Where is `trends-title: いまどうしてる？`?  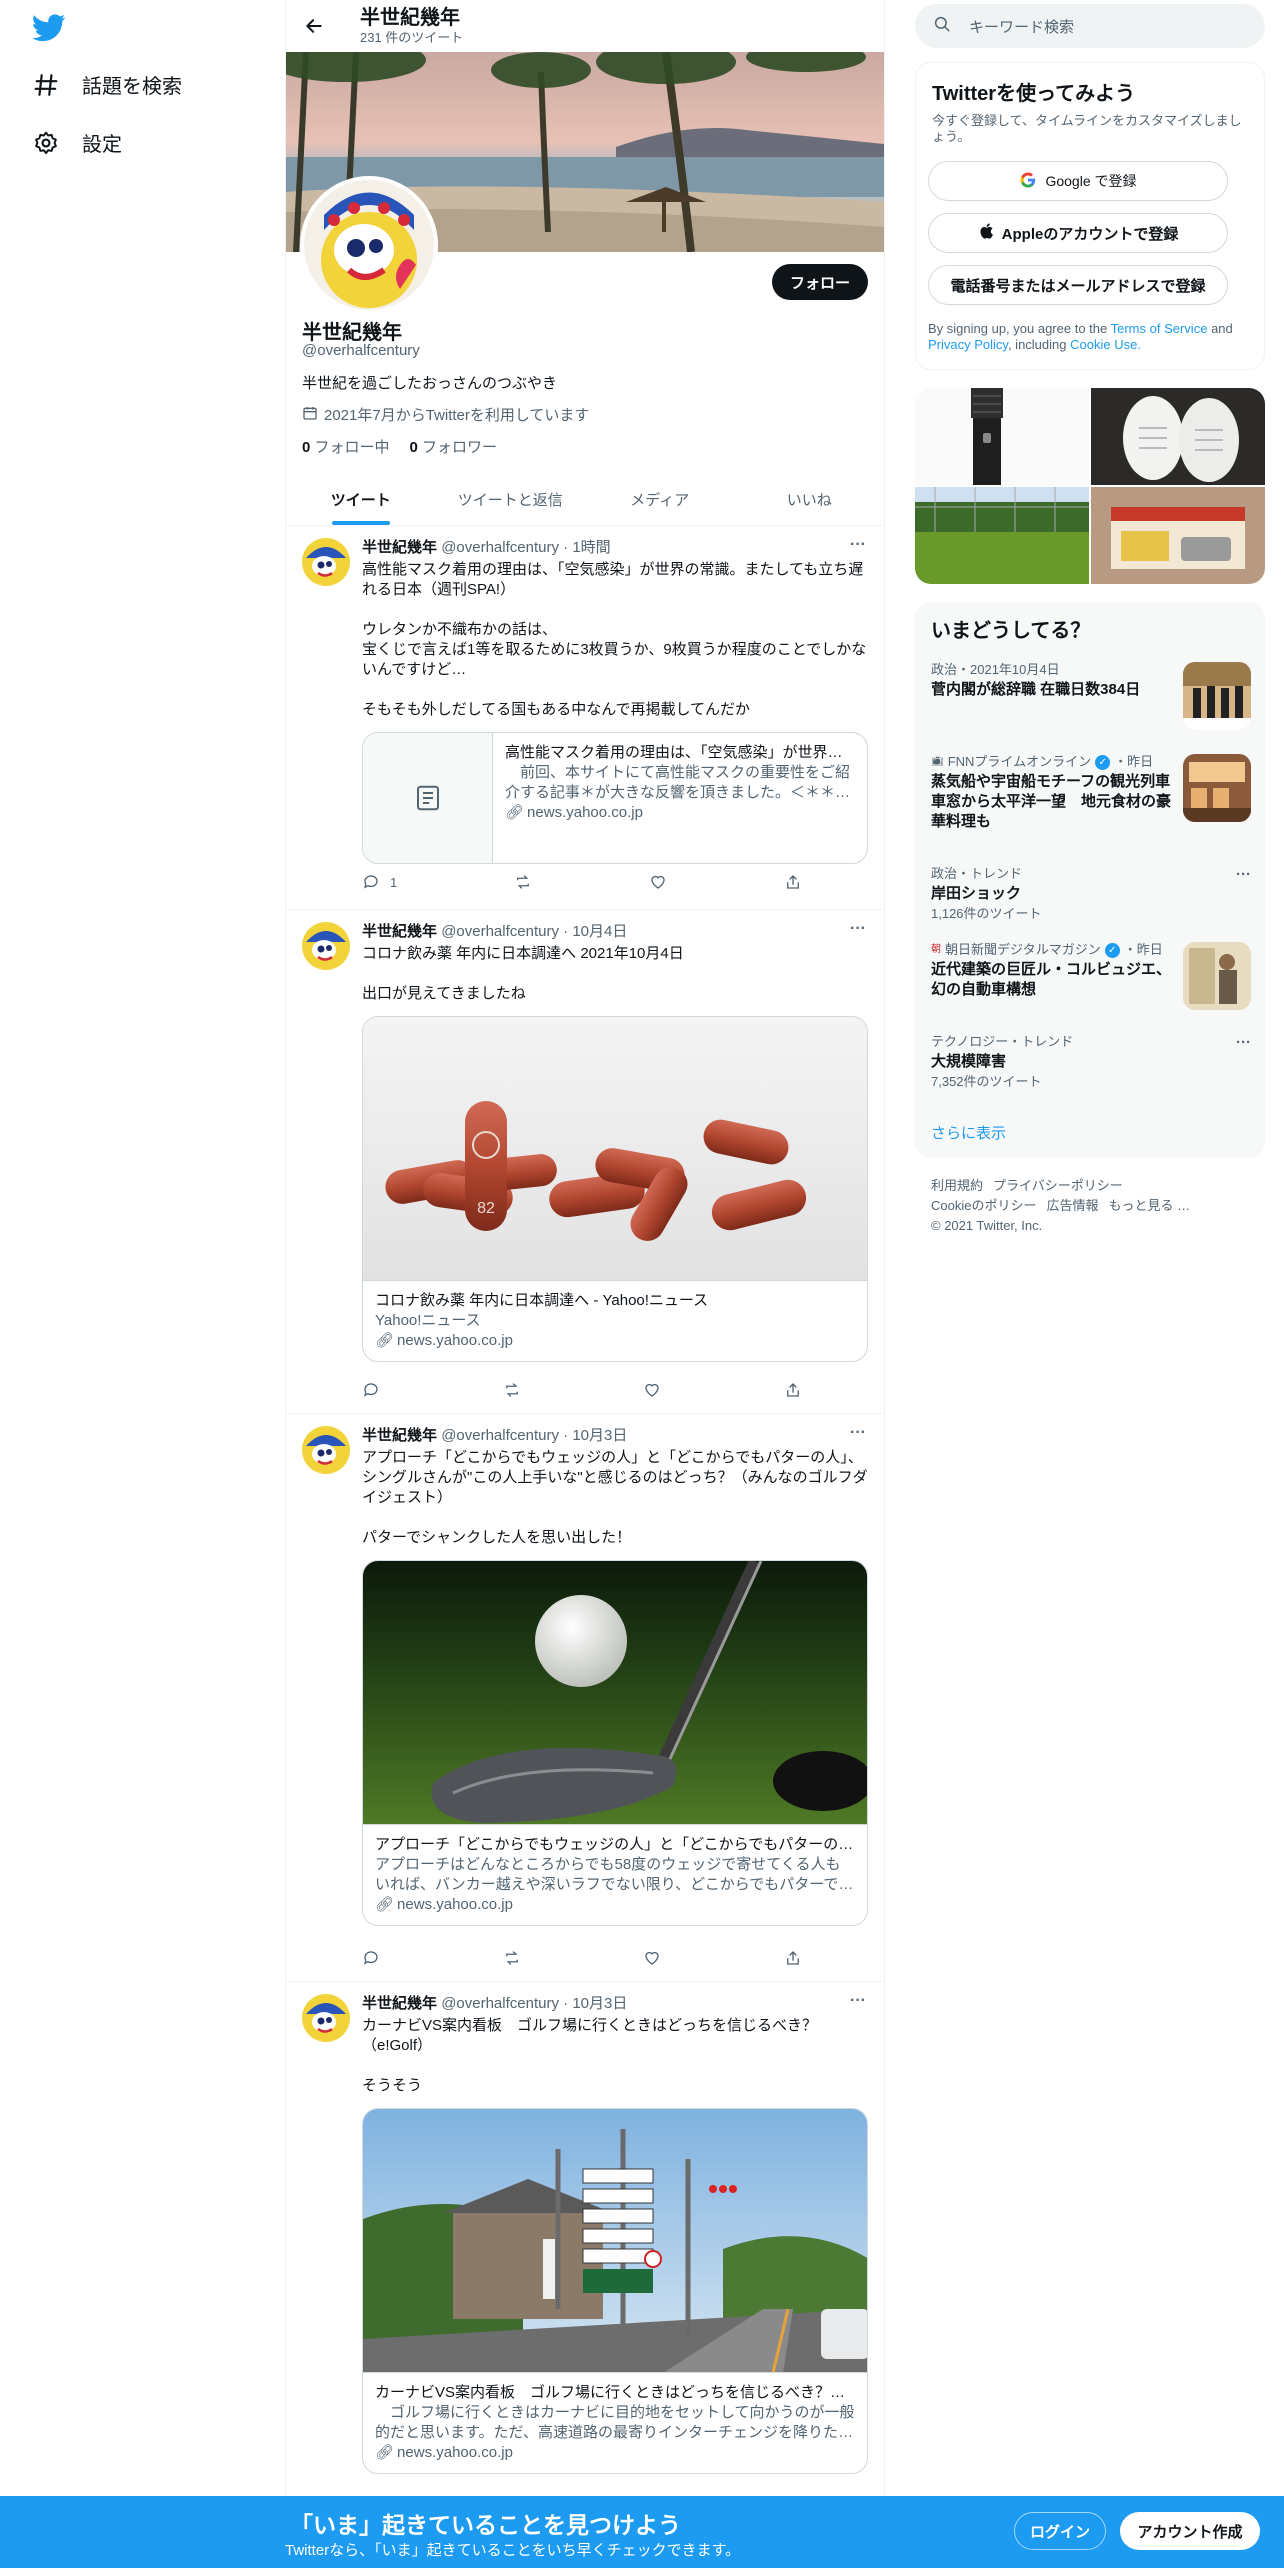
trends-title: いまどうしてる？ is located at coordinates (1011, 631).